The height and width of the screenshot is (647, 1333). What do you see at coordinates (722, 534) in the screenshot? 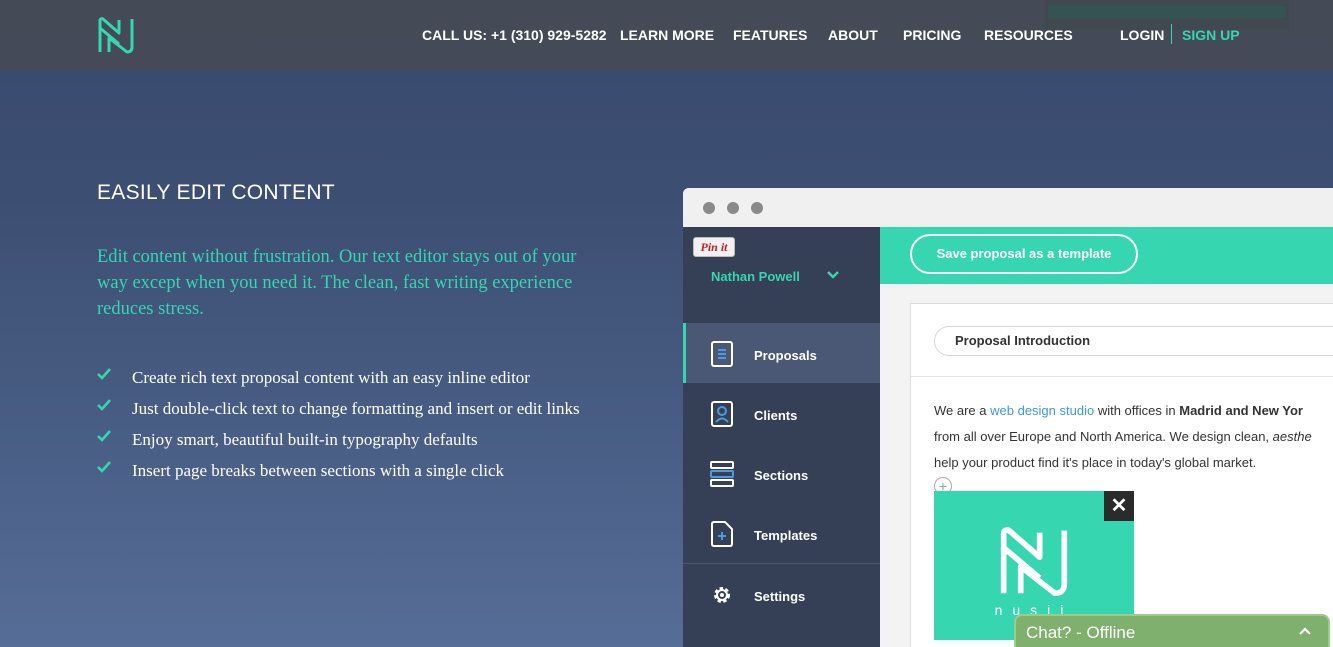
I see `template-icon` at bounding box center [722, 534].